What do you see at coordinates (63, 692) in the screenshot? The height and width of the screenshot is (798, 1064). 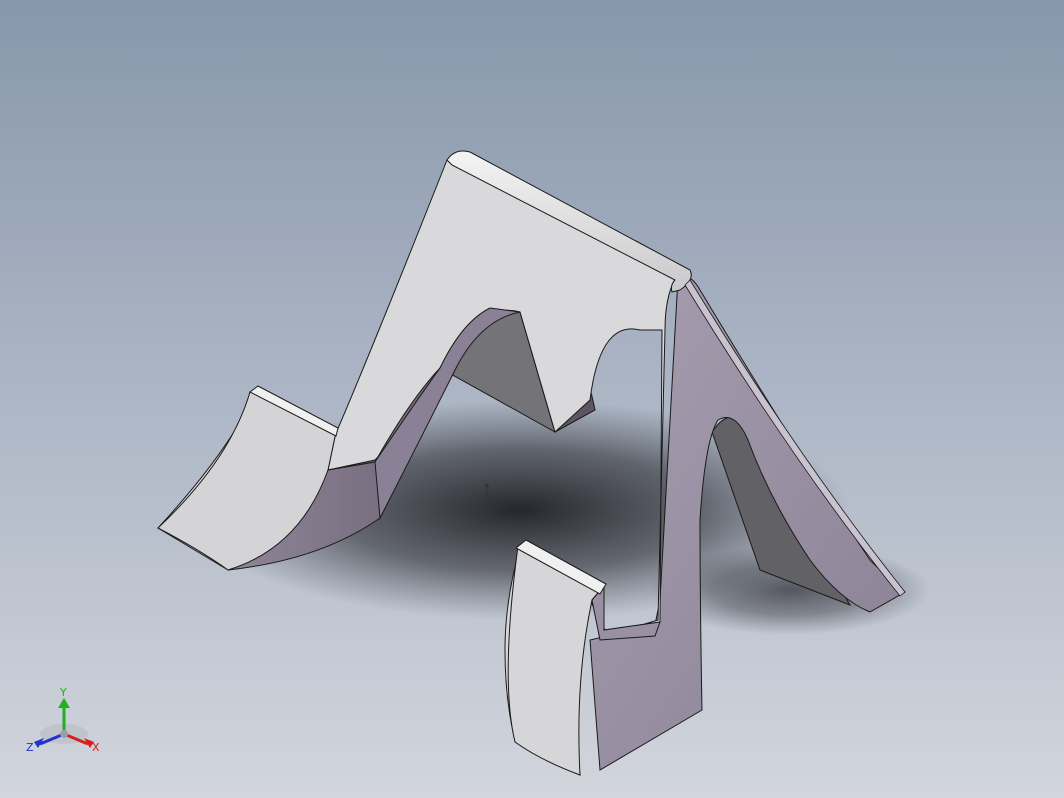 I see `y-axis-label: Y` at bounding box center [63, 692].